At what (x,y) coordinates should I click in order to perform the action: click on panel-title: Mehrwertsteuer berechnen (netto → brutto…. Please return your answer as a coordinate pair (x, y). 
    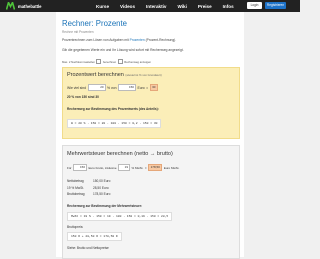
    Looking at the image, I should click on (120, 154).